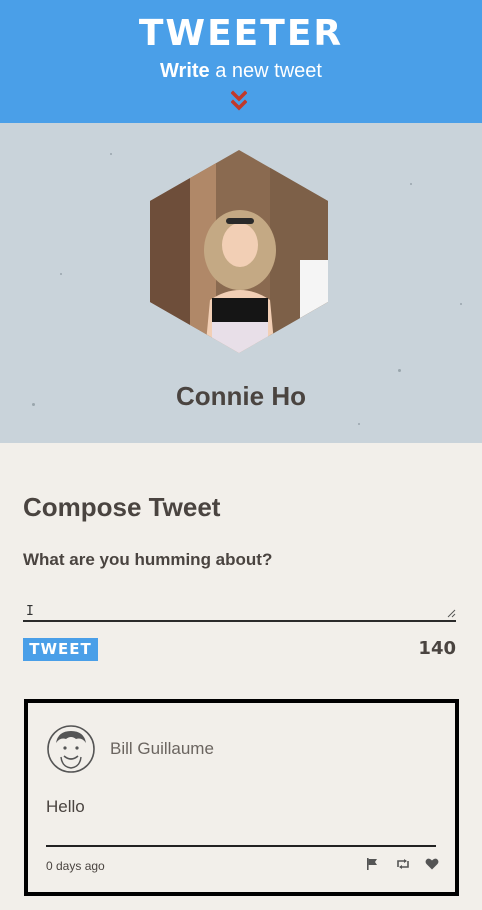  Describe the element at coordinates (239, 102) in the screenshot. I see `double-chevron-down-icon` at that location.